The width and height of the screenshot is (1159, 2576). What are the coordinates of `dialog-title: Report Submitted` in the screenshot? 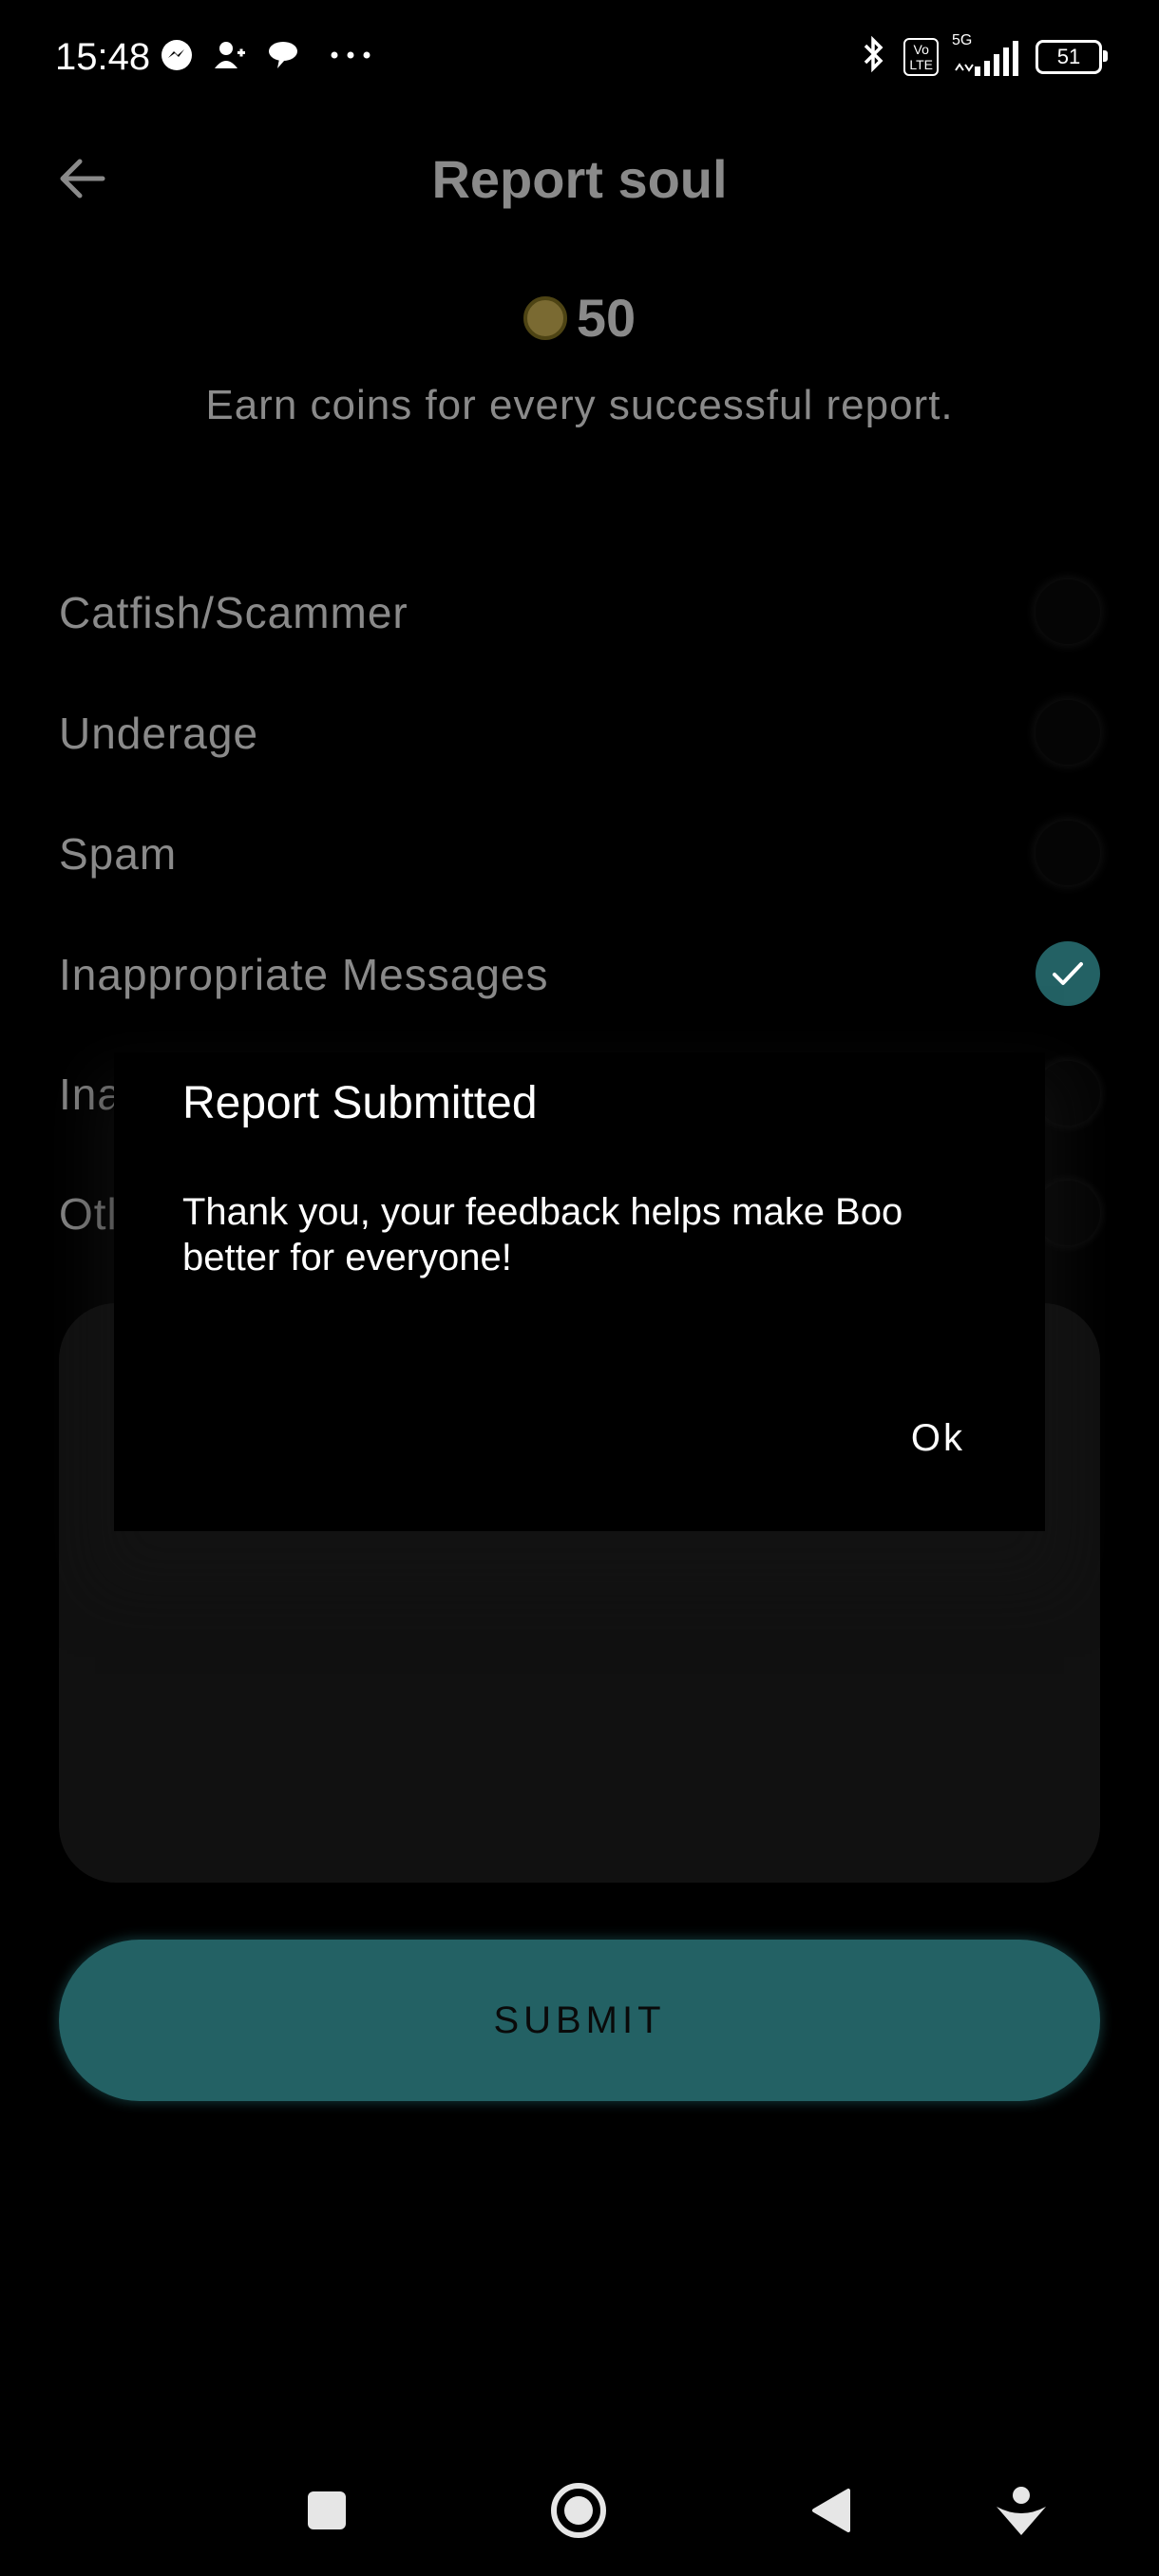 It's located at (360, 1103).